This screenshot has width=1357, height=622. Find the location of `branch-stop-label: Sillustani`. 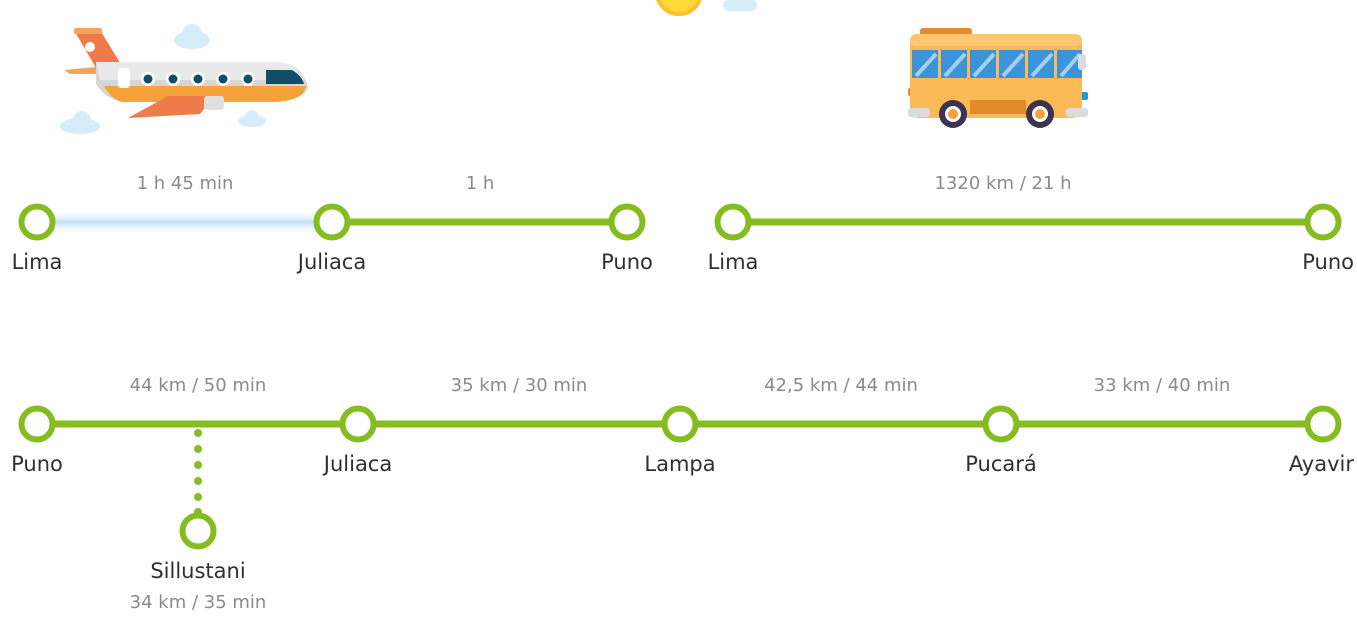

branch-stop-label: Sillustani is located at coordinates (197, 571).